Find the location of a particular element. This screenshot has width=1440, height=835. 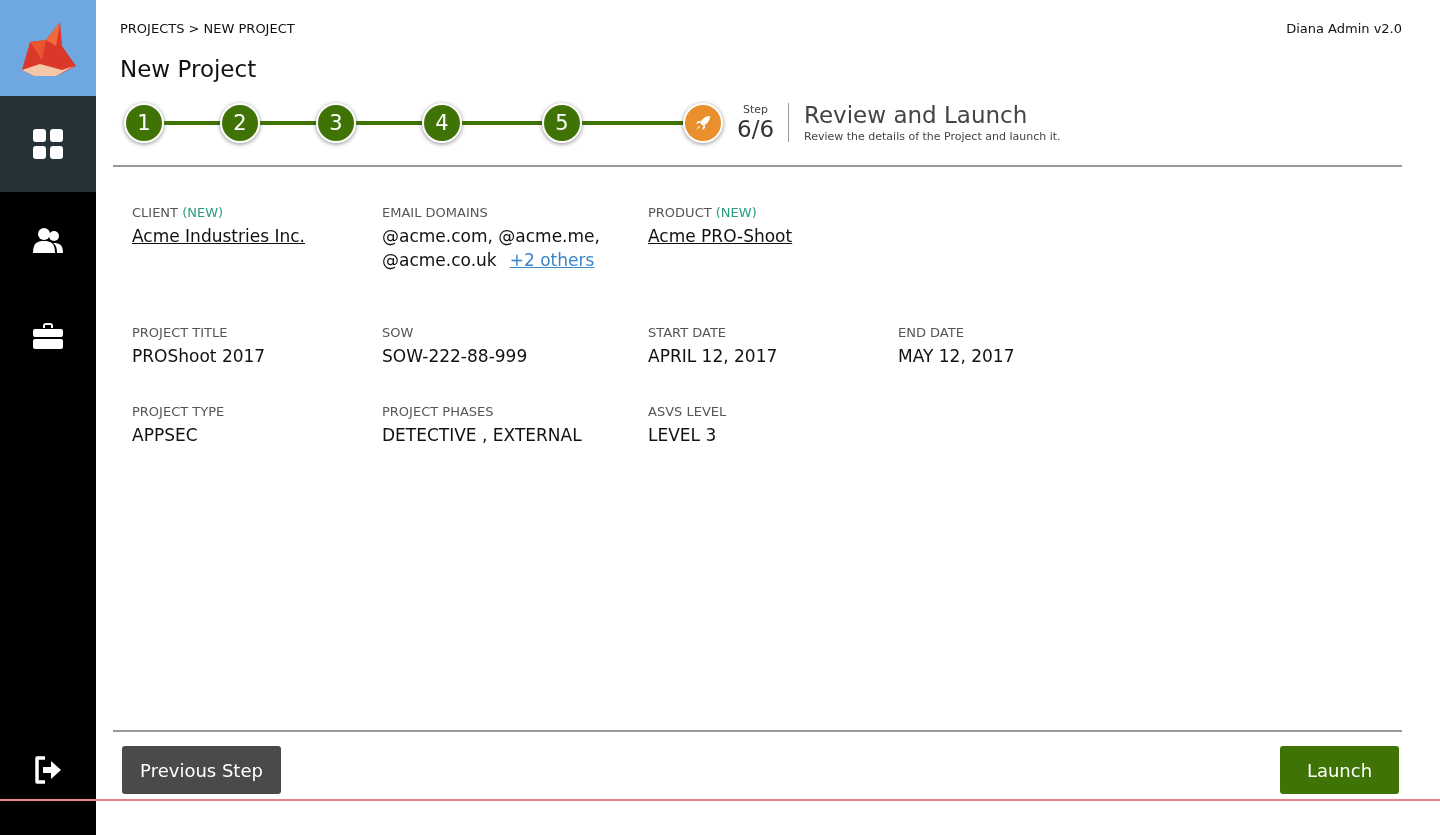

field-value: PROShoot 2017 is located at coordinates (199, 356).